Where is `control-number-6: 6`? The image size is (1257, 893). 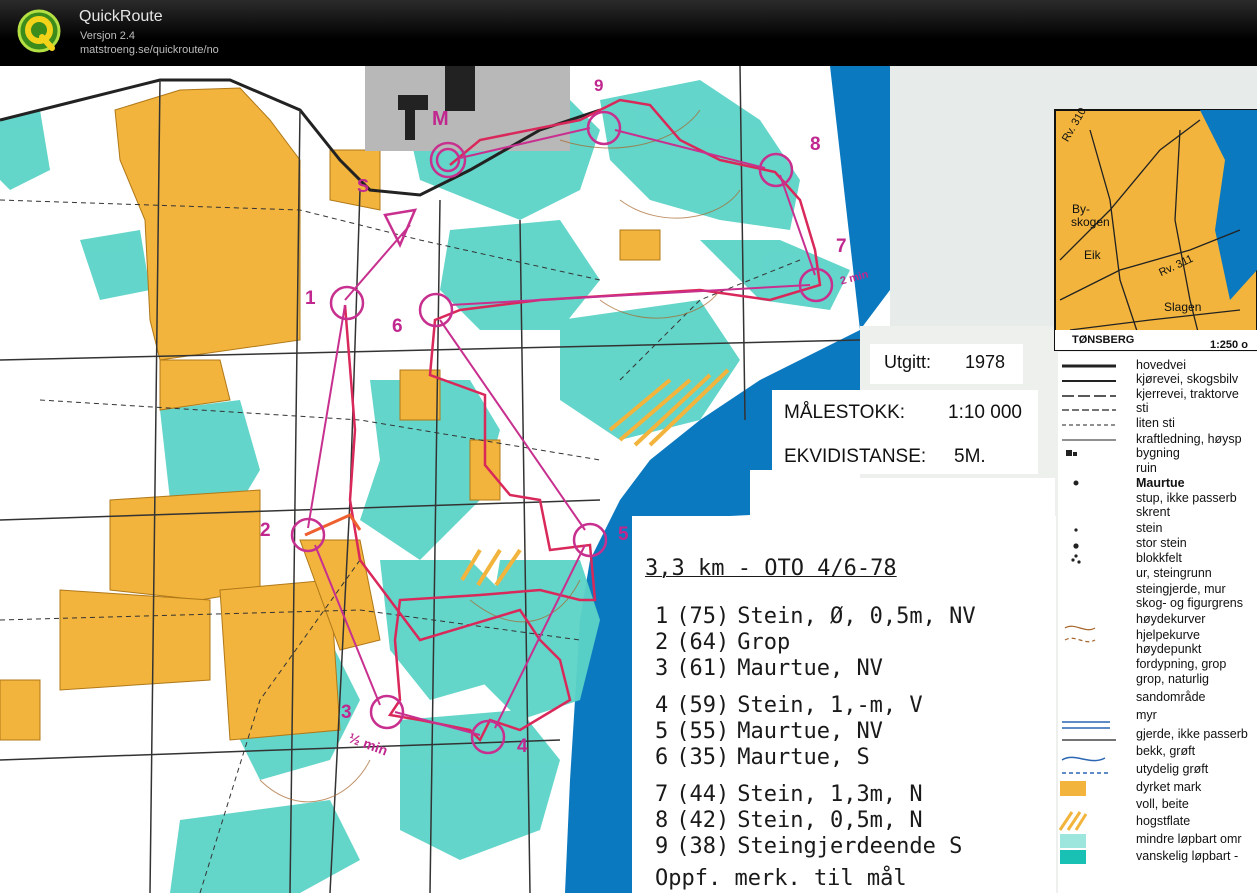
control-number-6: 6 is located at coordinates (397, 326).